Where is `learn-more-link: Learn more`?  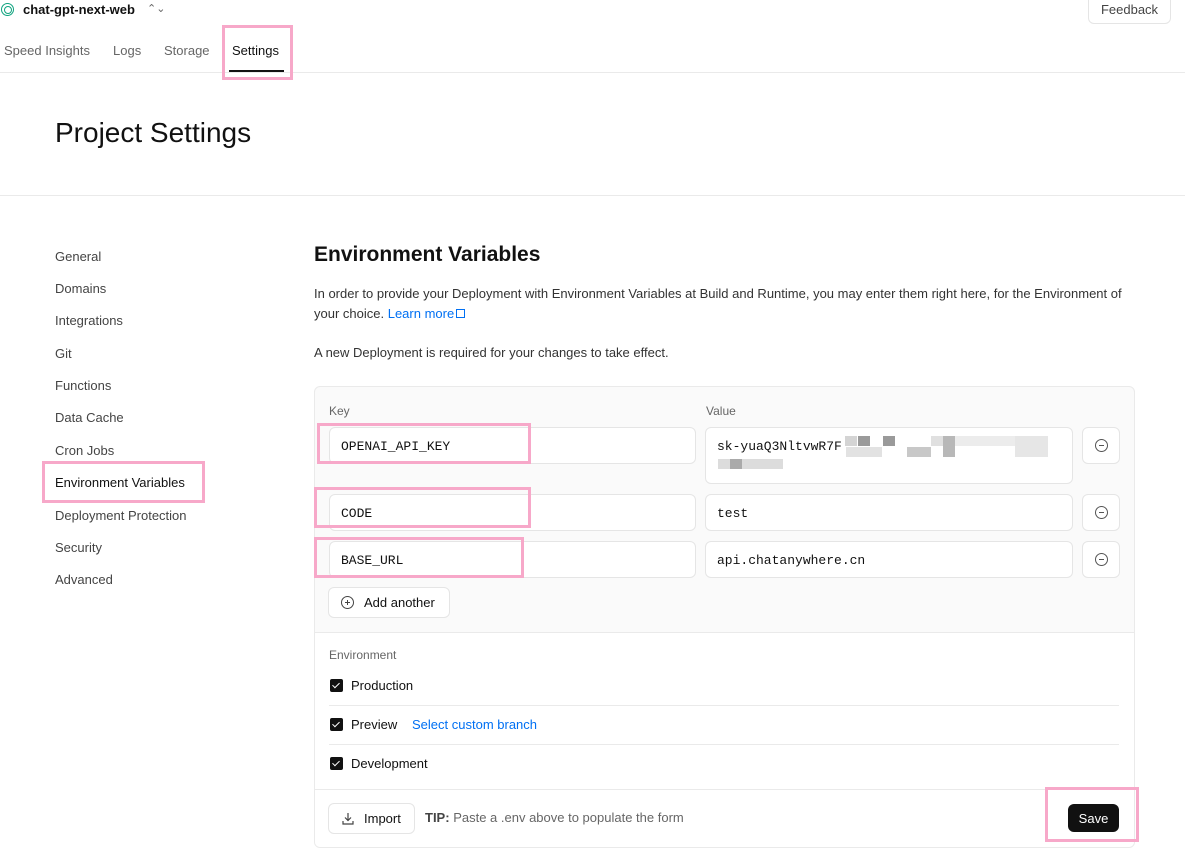 learn-more-link: Learn more is located at coordinates (426, 313).